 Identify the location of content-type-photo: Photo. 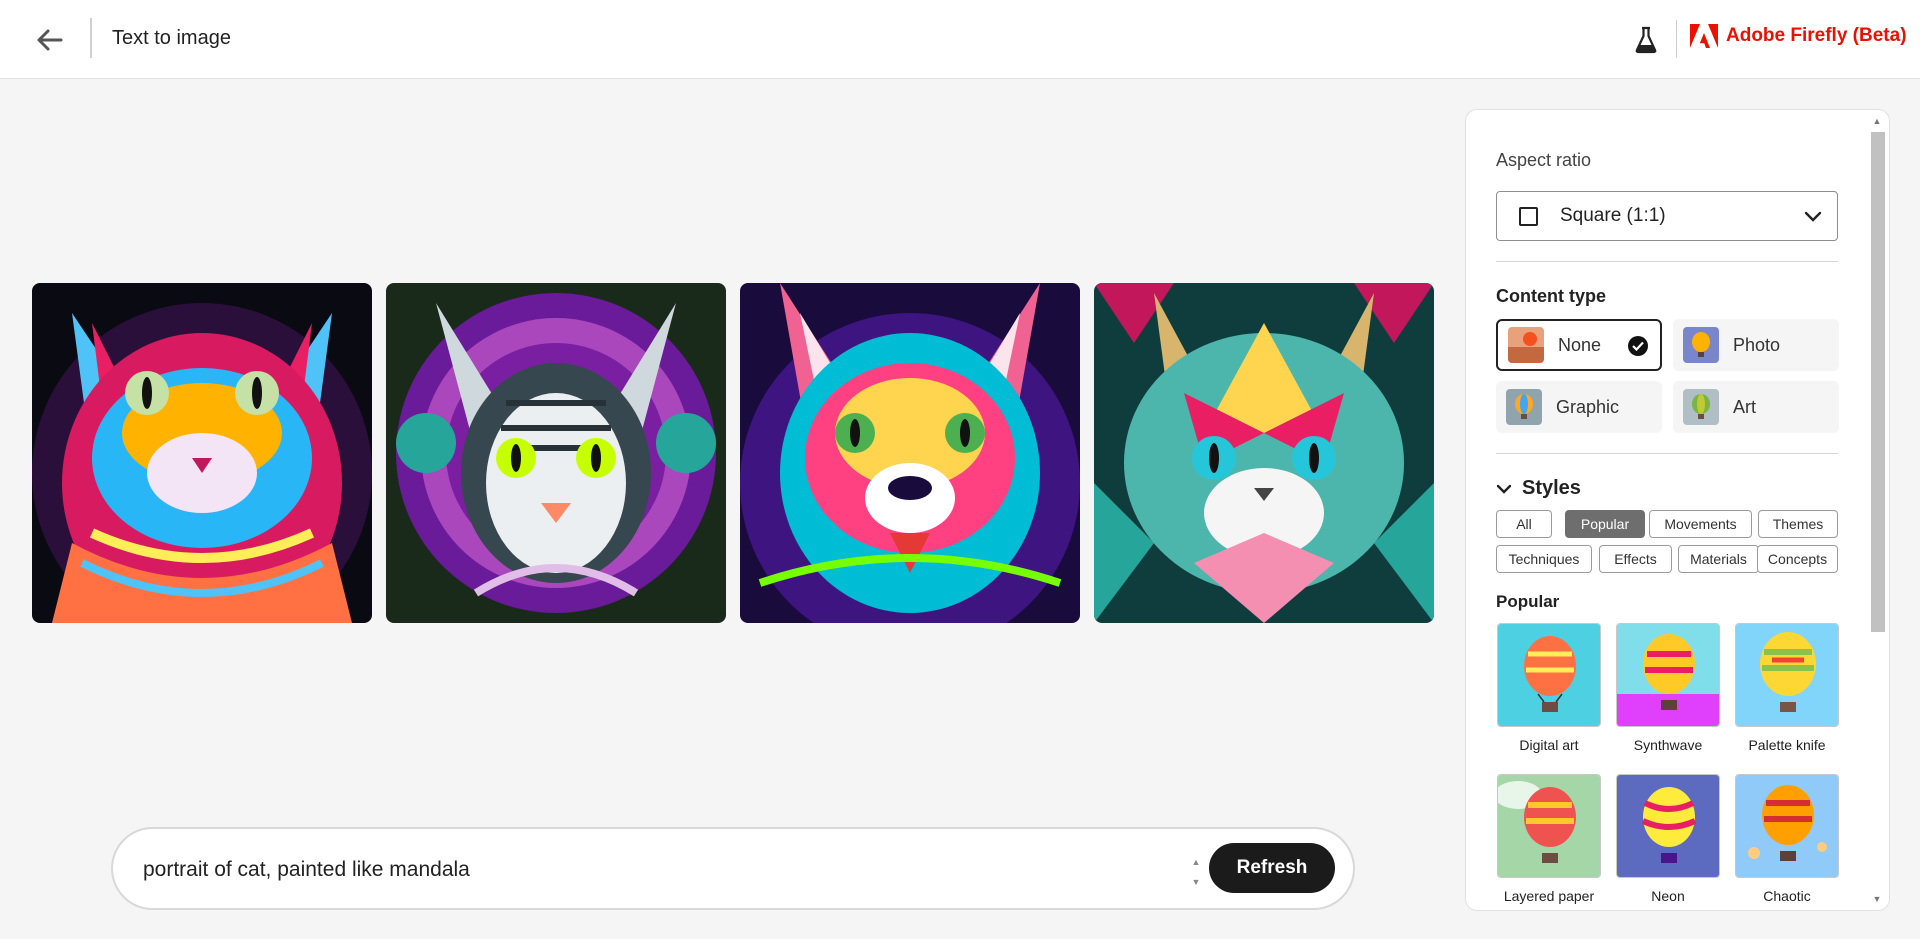
(1756, 345).